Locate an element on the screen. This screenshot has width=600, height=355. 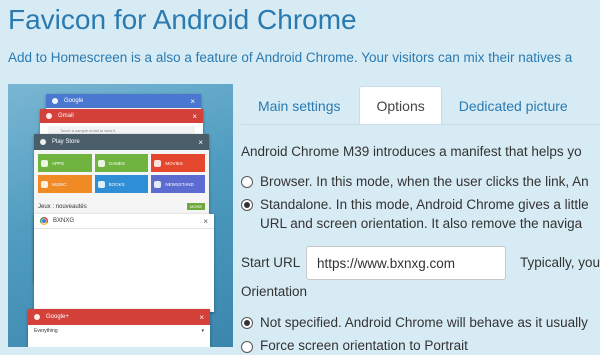
page-title: Favicon for Android Chrome is located at coordinates (182, 19).